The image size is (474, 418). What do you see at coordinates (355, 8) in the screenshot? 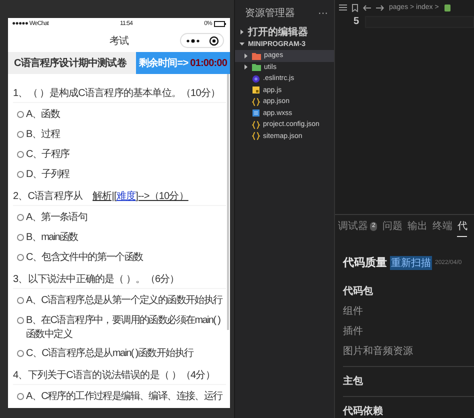
I see `bookmark-icon` at bounding box center [355, 8].